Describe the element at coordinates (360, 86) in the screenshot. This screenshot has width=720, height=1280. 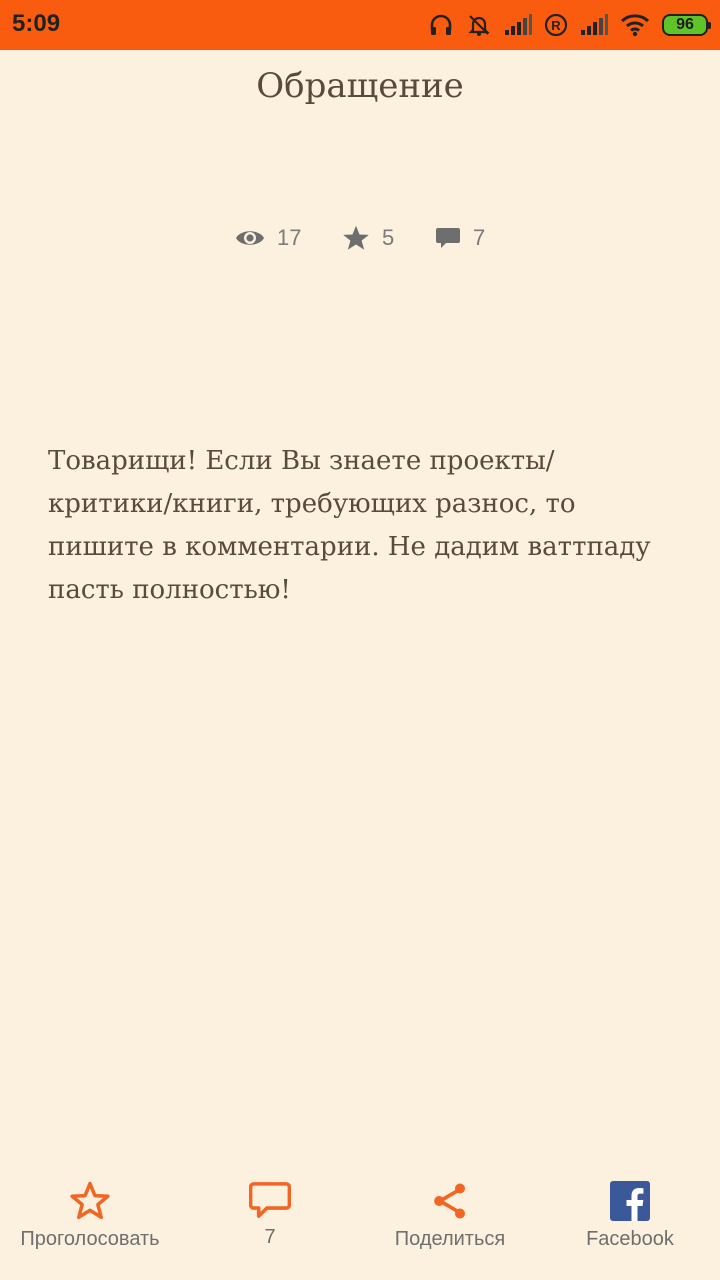
I see `story-title: Обращение` at that location.